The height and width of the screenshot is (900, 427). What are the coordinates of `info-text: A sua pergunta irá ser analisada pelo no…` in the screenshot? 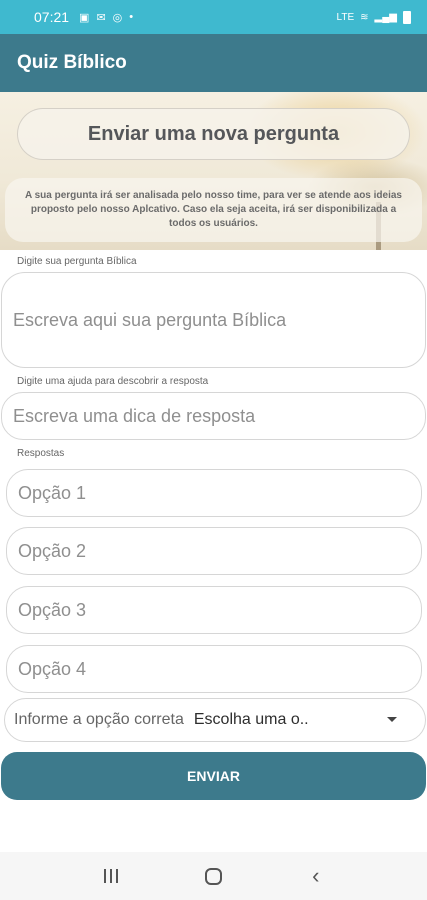 It's located at (213, 210).